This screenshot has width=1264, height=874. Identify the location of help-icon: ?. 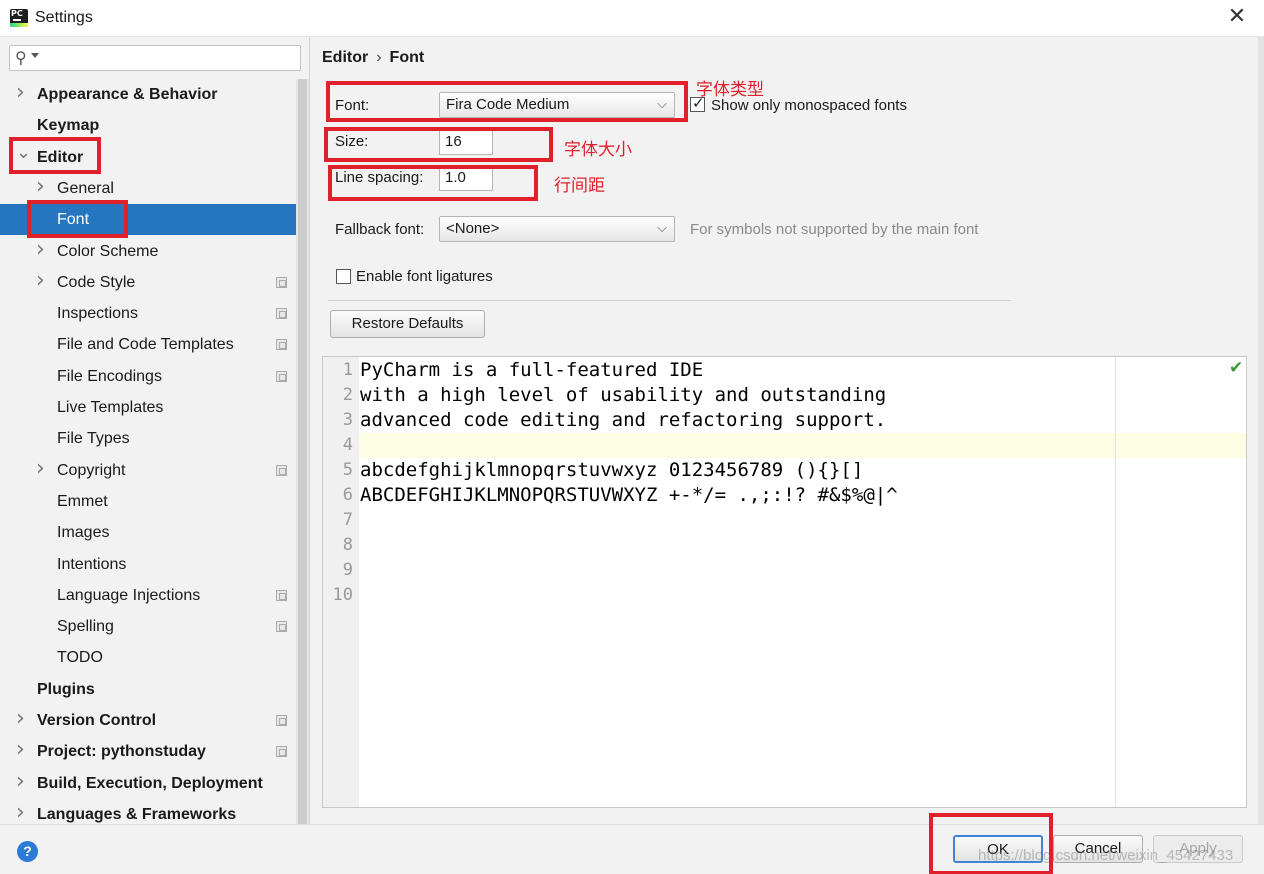
(27, 851).